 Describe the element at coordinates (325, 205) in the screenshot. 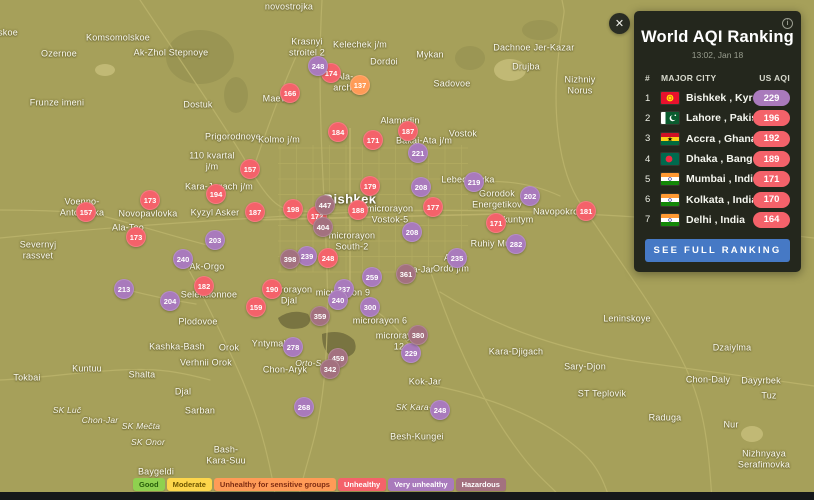

I see `aqi-marker: 447` at that location.